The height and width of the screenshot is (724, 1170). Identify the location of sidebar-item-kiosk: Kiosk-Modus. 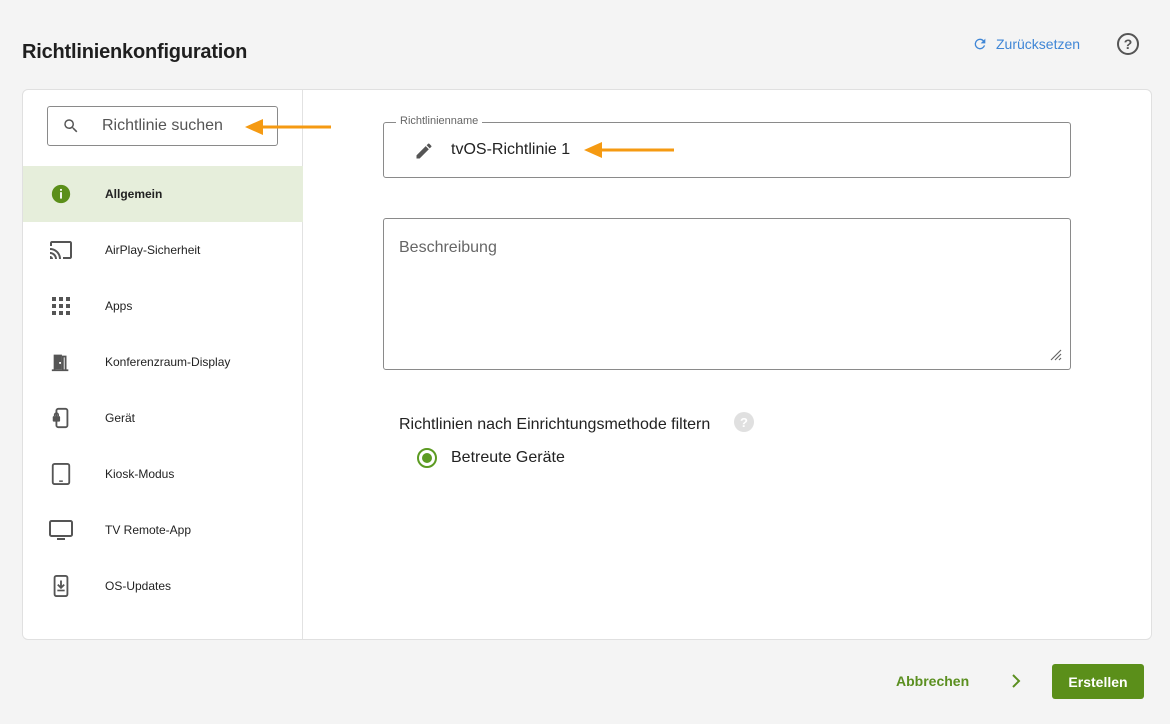
(163, 474).